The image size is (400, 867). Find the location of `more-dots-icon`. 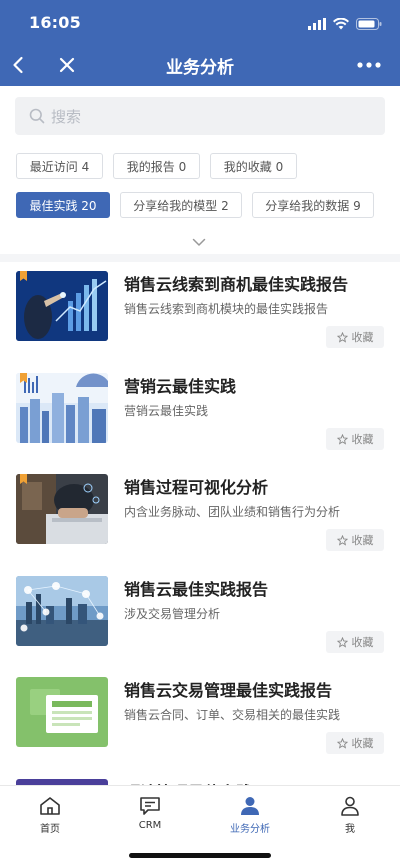

more-dots-icon is located at coordinates (369, 65).